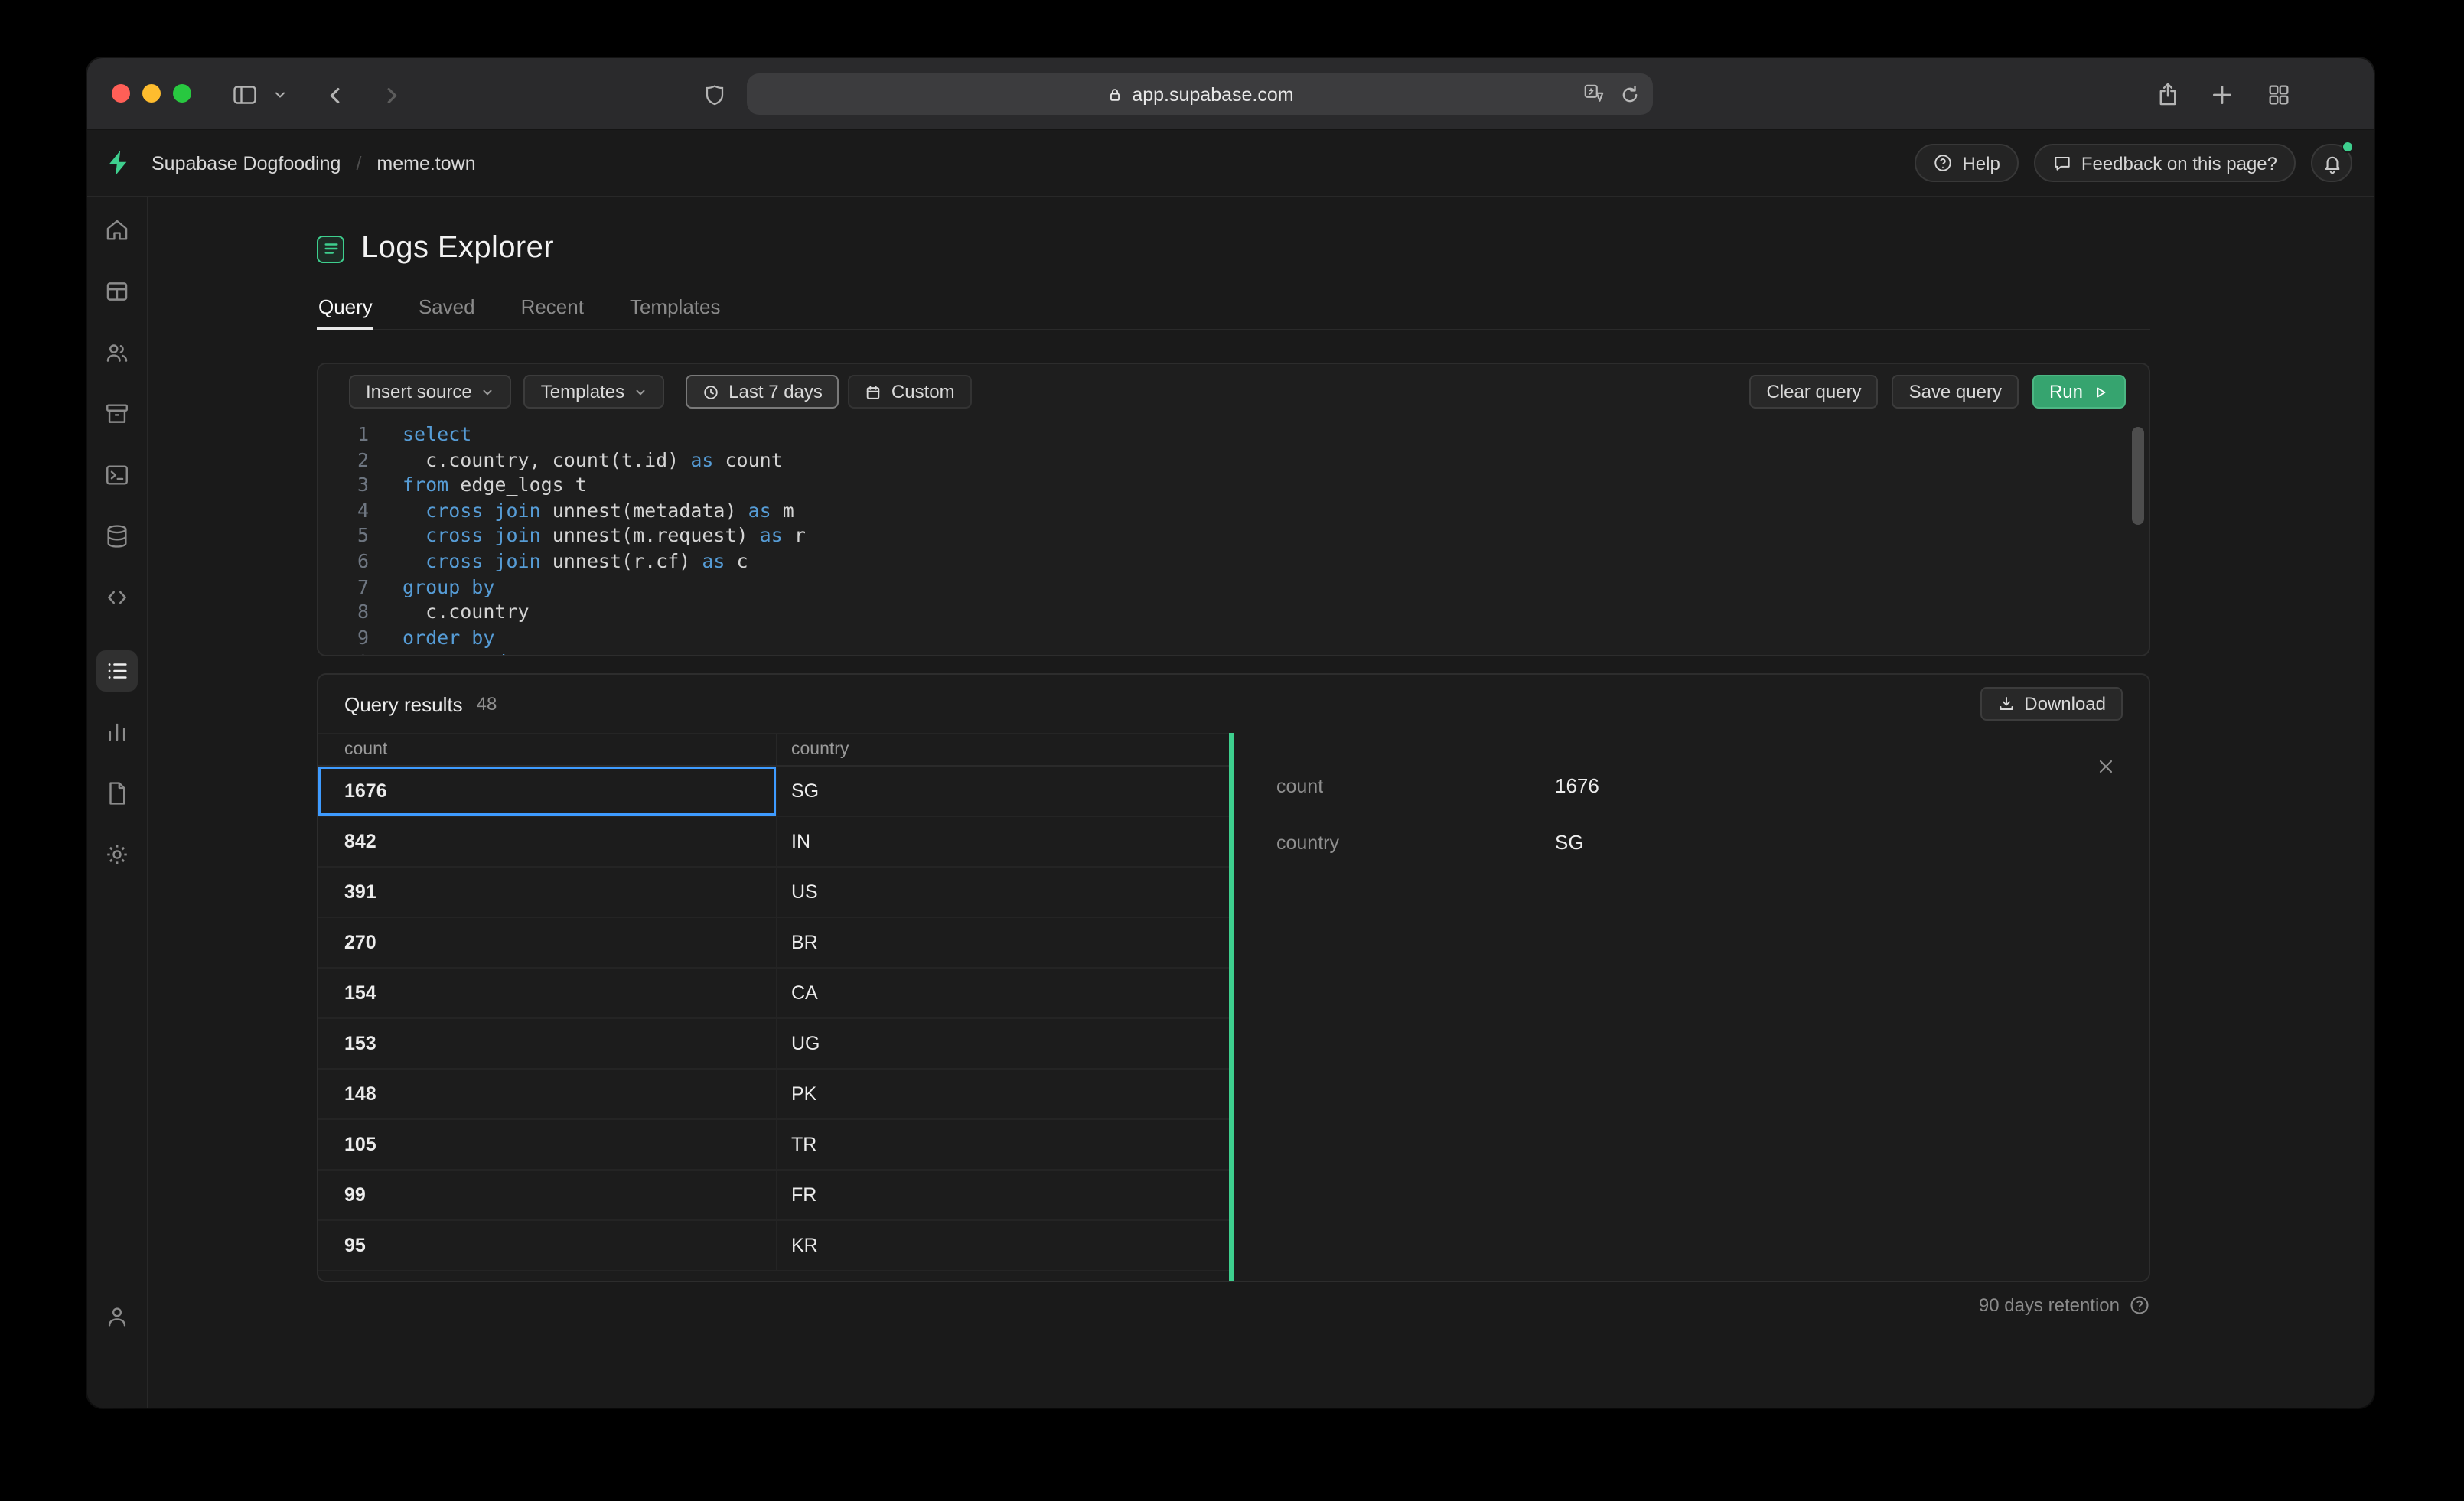  I want to click on cell-count: 154, so click(548, 993).